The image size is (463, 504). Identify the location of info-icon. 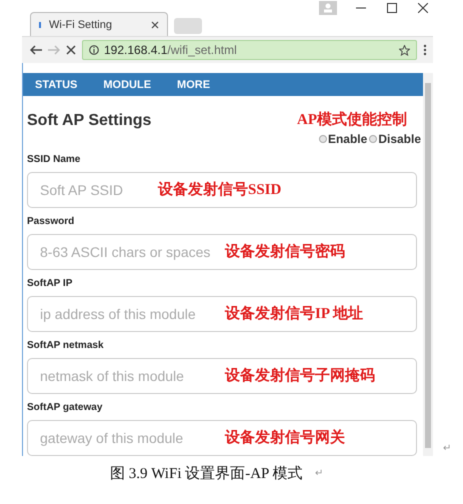
(94, 50).